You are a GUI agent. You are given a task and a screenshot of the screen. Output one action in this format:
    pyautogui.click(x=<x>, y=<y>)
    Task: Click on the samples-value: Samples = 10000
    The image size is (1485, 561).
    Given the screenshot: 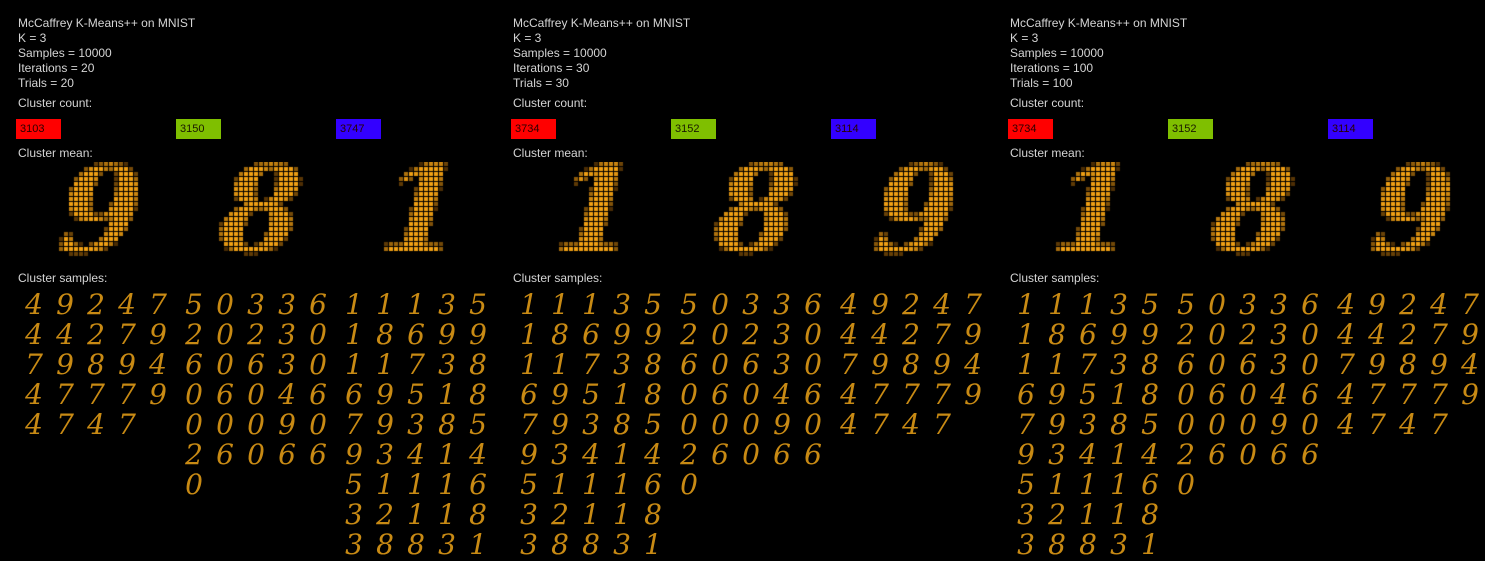 What is the action you would take?
    pyautogui.click(x=560, y=53)
    